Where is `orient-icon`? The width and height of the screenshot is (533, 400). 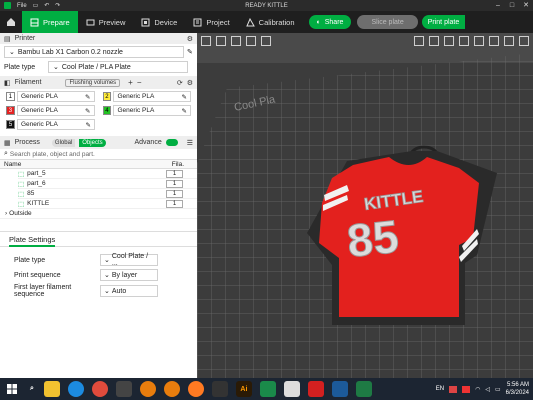 orient-icon is located at coordinates (251, 41).